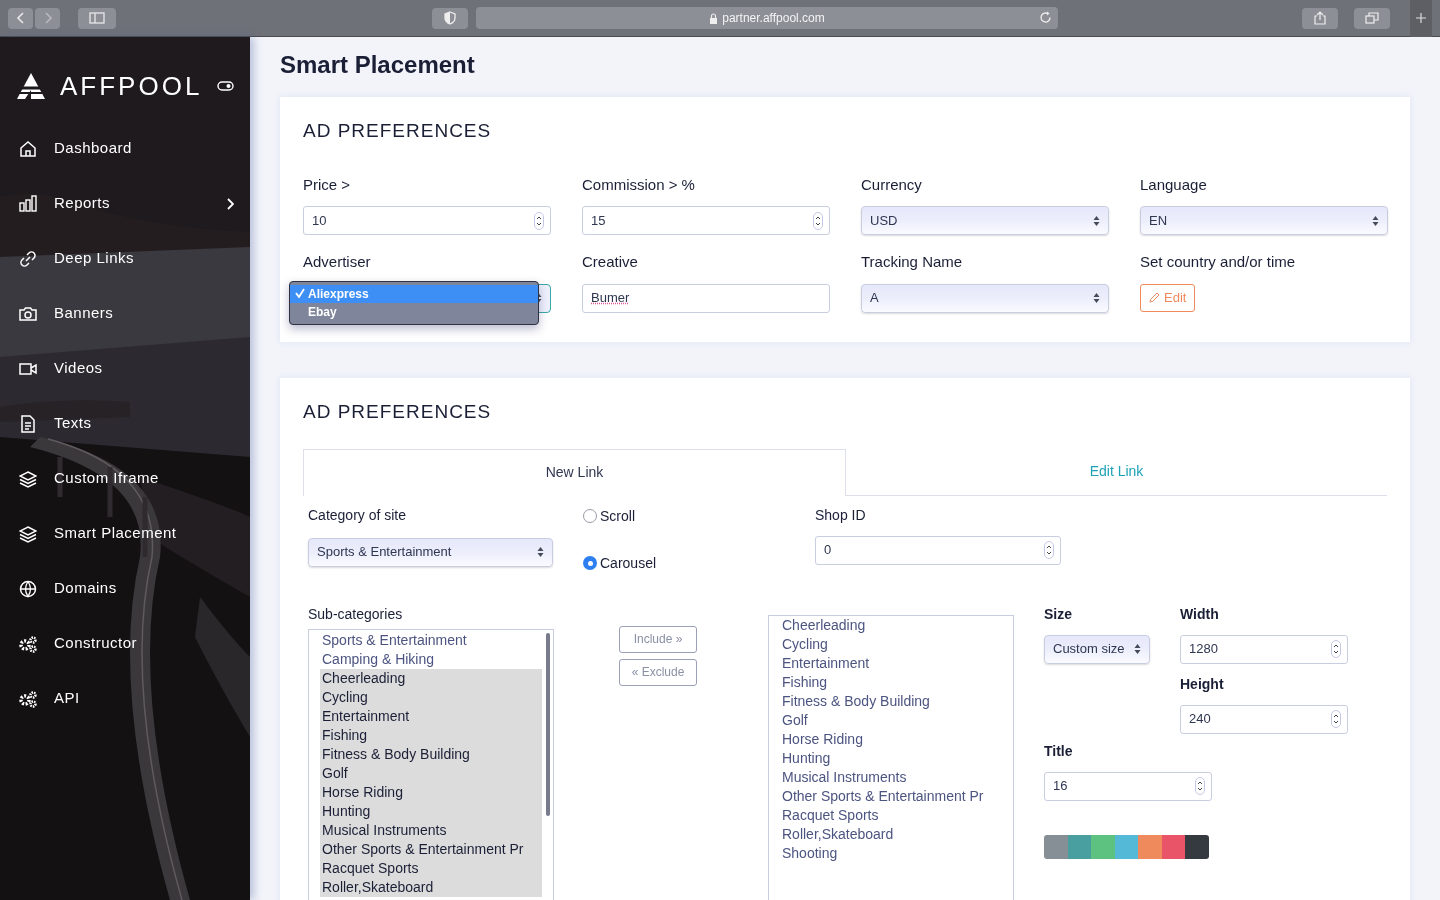  Describe the element at coordinates (897, 720) in the screenshot. I see `list-item: Golf` at that location.